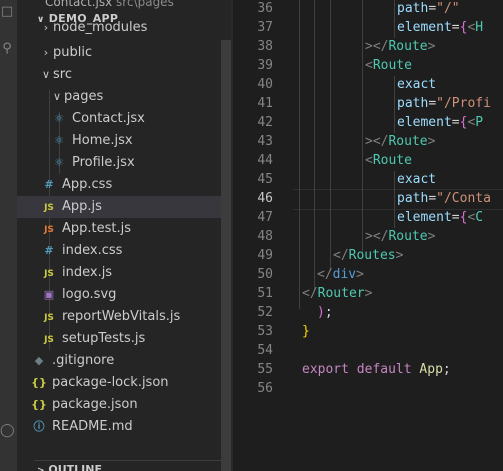 Image resolution: width=503 pixels, height=471 pixels. What do you see at coordinates (79, 4) in the screenshot?
I see `breadcrumb-file: Contact.jsx` at bounding box center [79, 4].